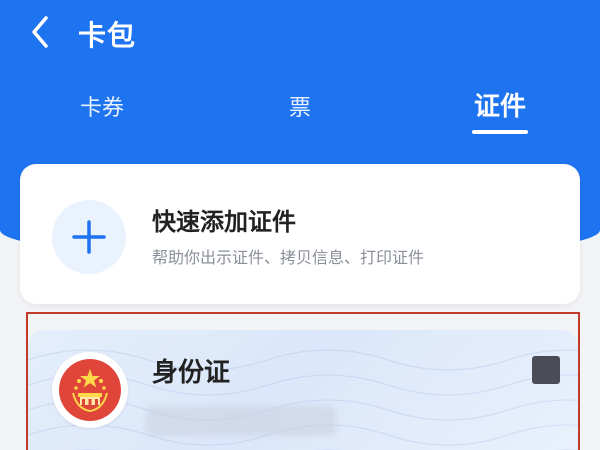 This screenshot has width=600, height=450. What do you see at coordinates (500, 132) in the screenshot?
I see `active-tab-indicator` at bounding box center [500, 132].